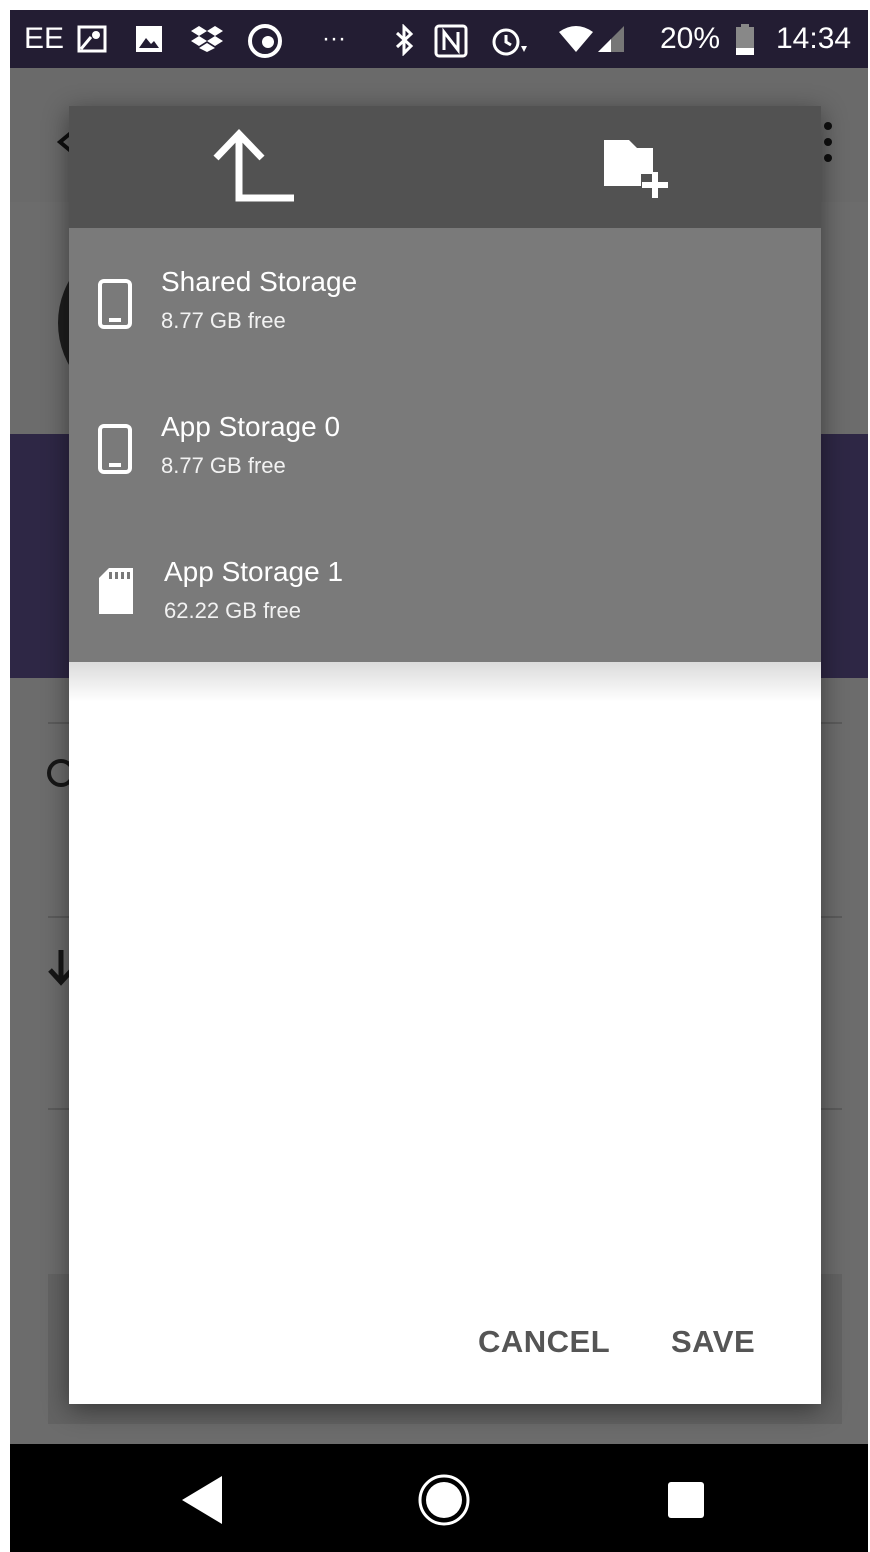 The height and width of the screenshot is (1552, 870). What do you see at coordinates (814, 38) in the screenshot?
I see `clock: 14:34` at bounding box center [814, 38].